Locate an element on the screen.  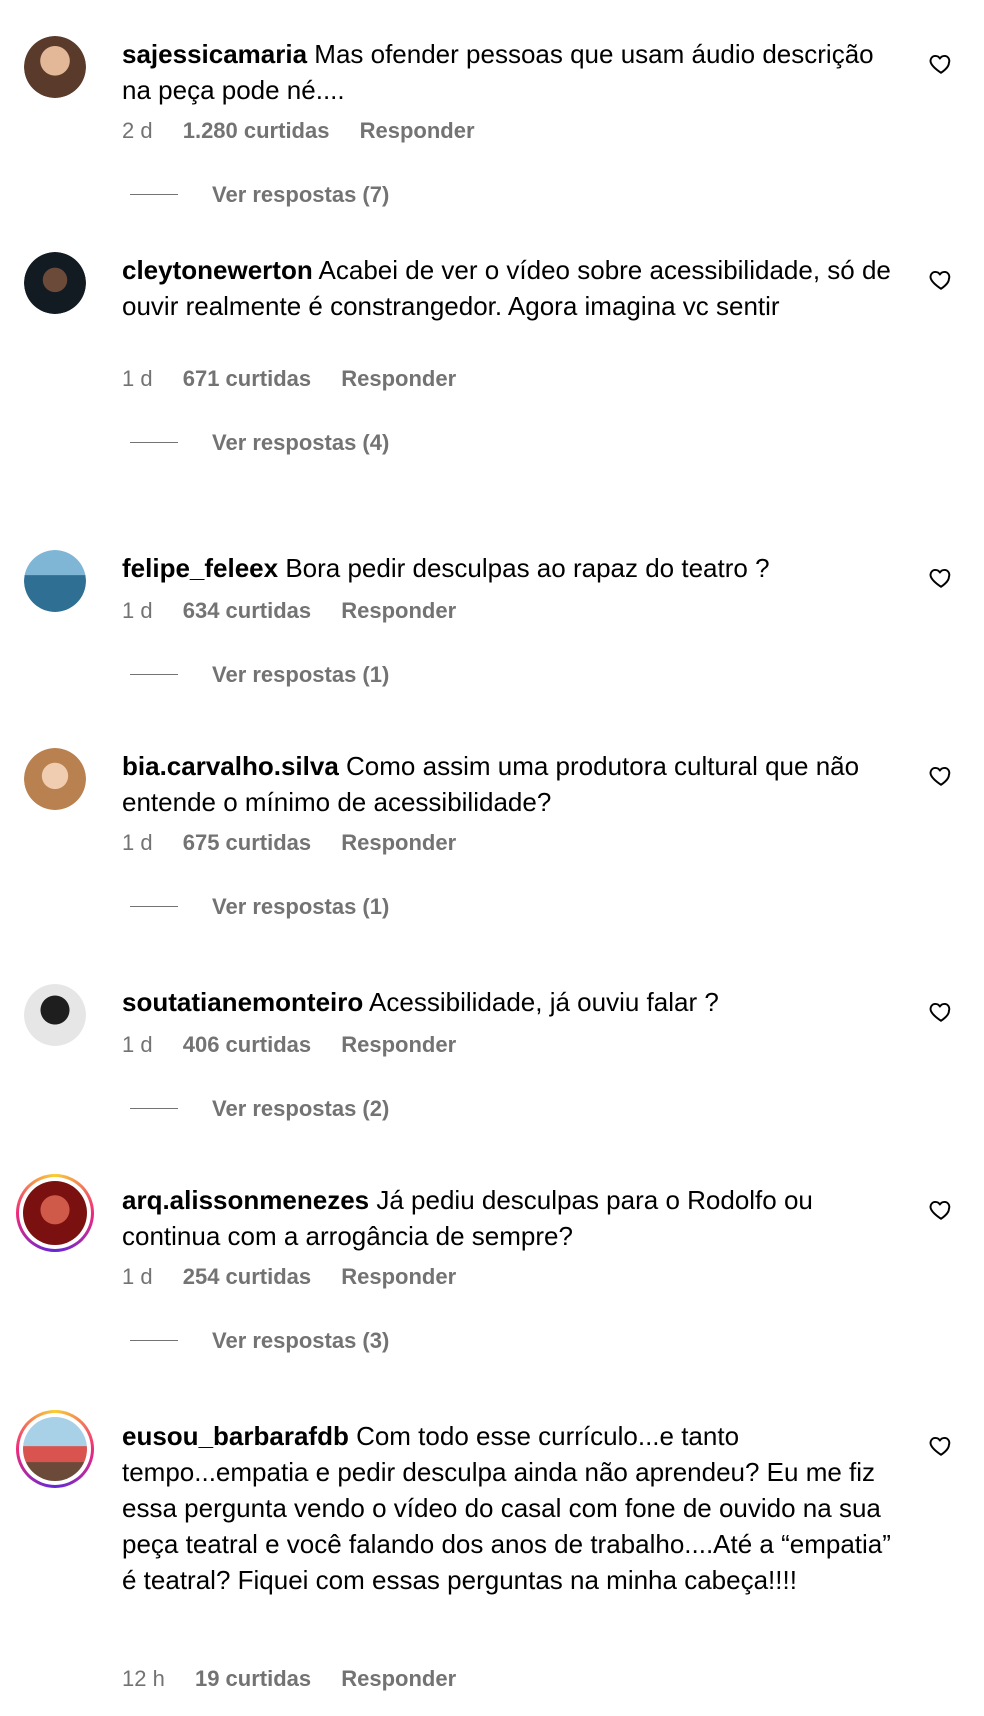
comment-likes: 19 curtidas is located at coordinates (253, 1678).